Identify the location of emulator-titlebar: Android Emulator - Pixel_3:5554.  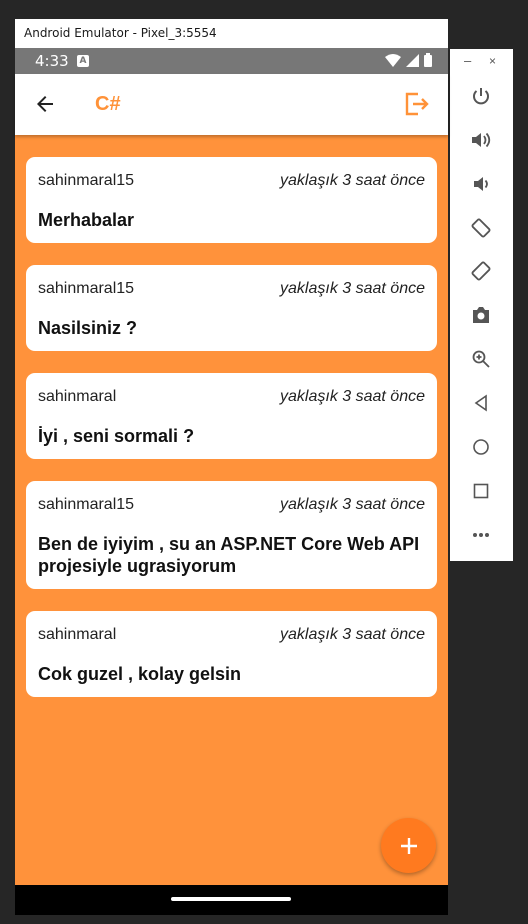
(231, 33).